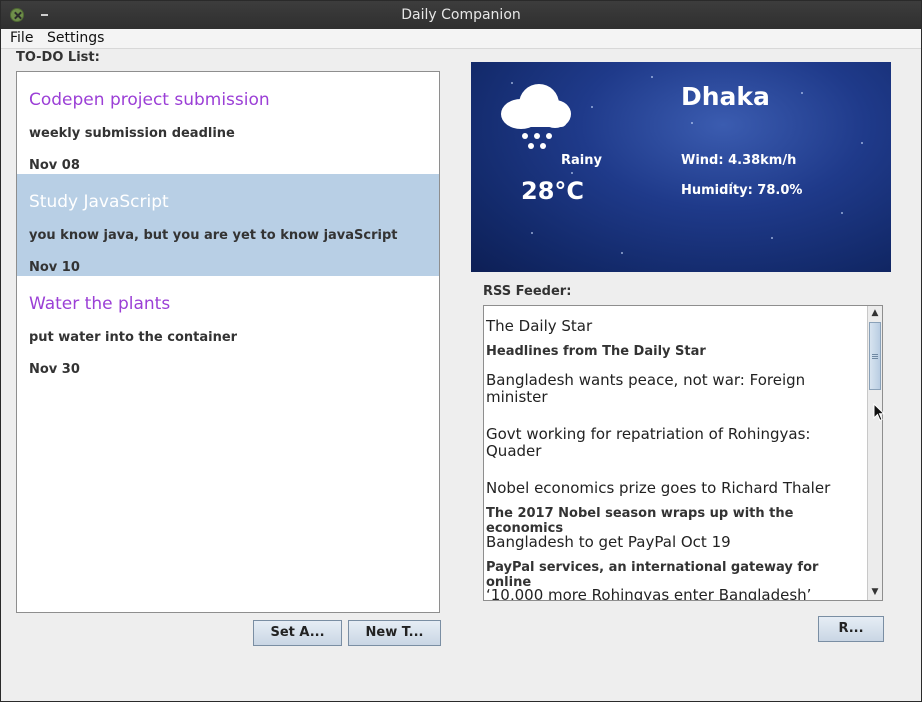 This screenshot has height=702, width=922. Describe the element at coordinates (645, 380) in the screenshot. I see `rss-line: Bangladesh wants peace, not war: Foreign` at that location.